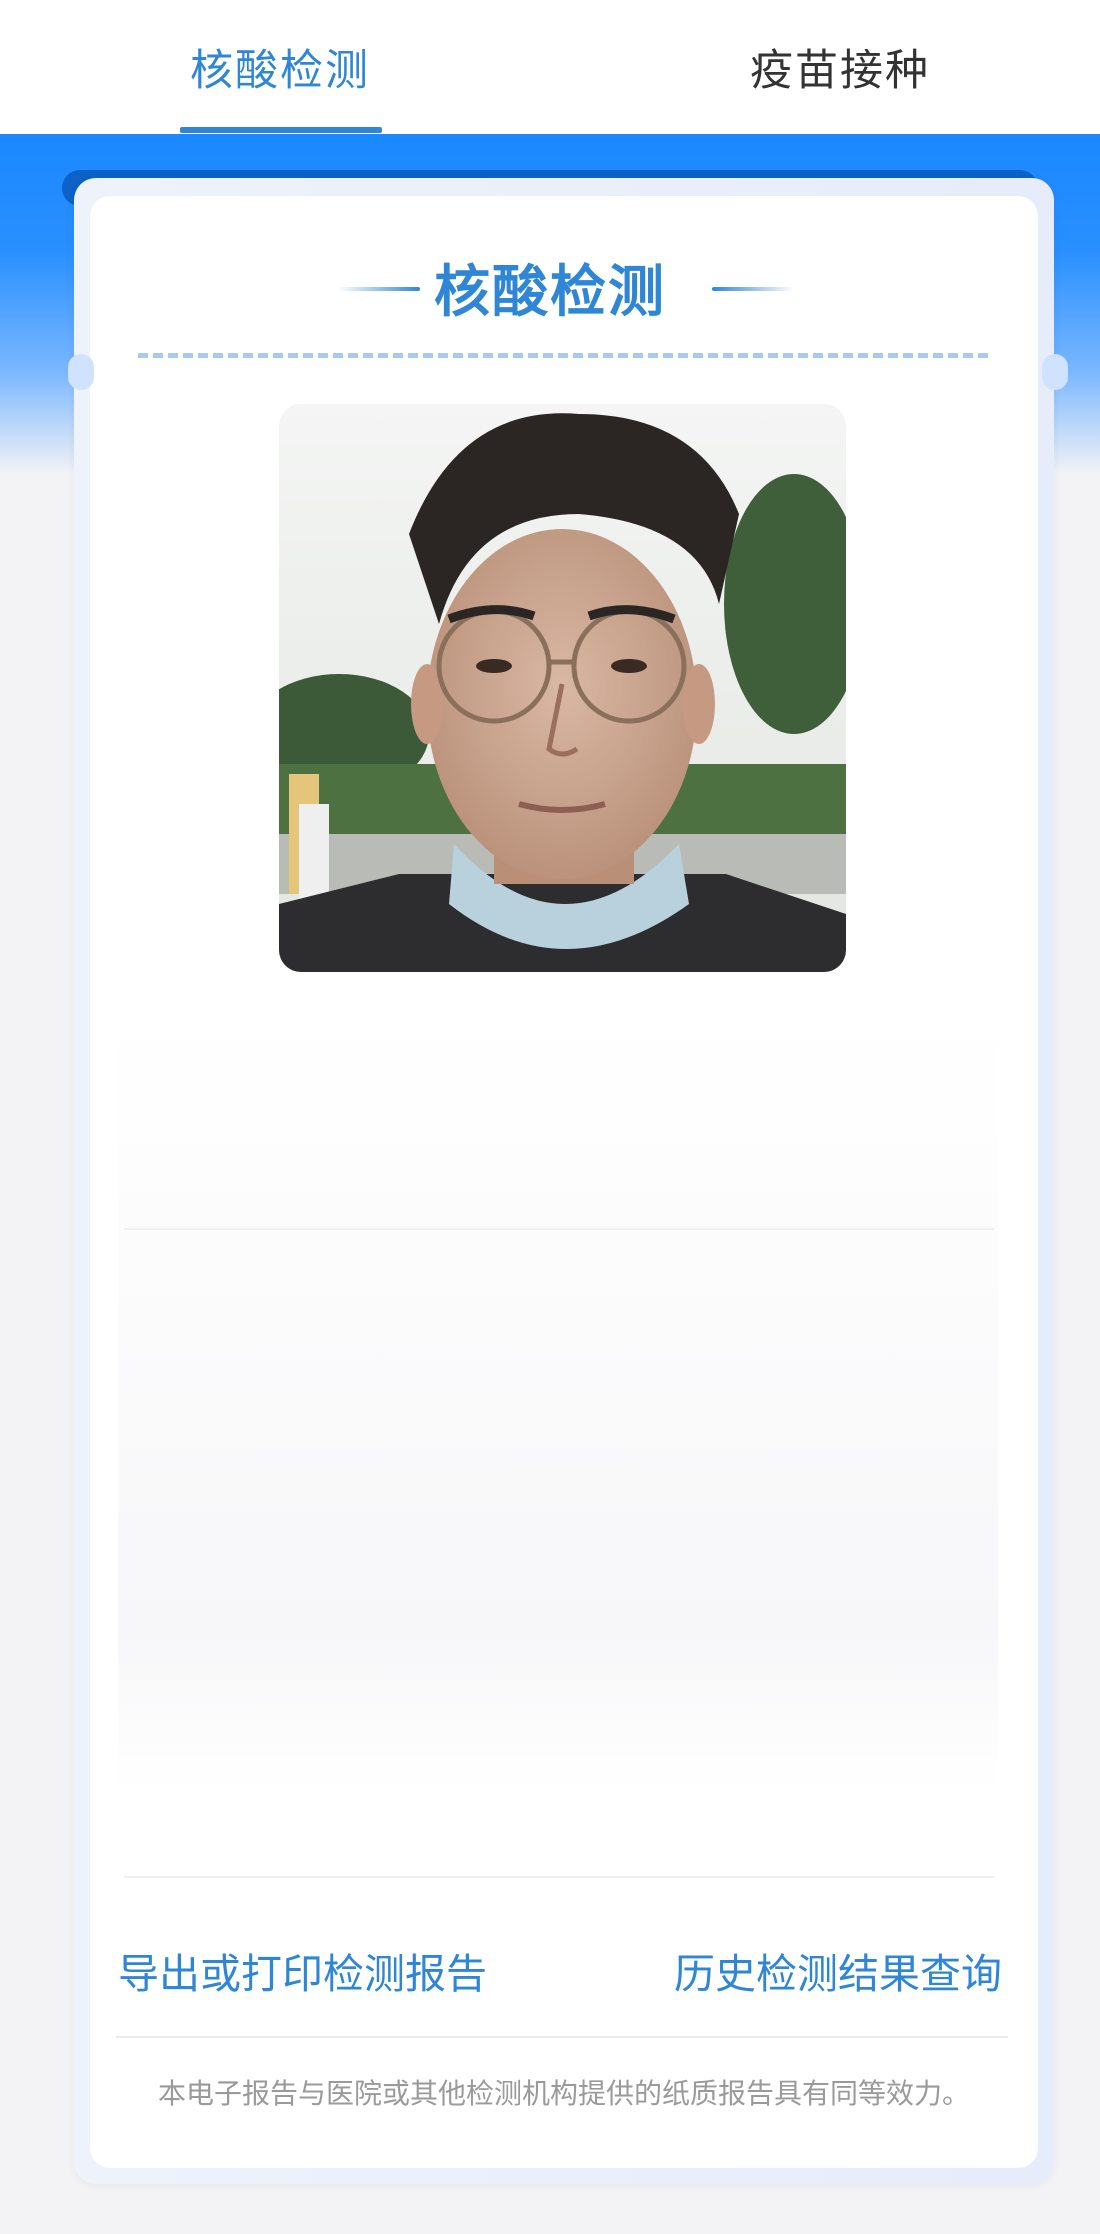 The image size is (1100, 2234). Describe the element at coordinates (280, 67) in the screenshot. I see `tab-nucleic-test: 核酸检测` at that location.